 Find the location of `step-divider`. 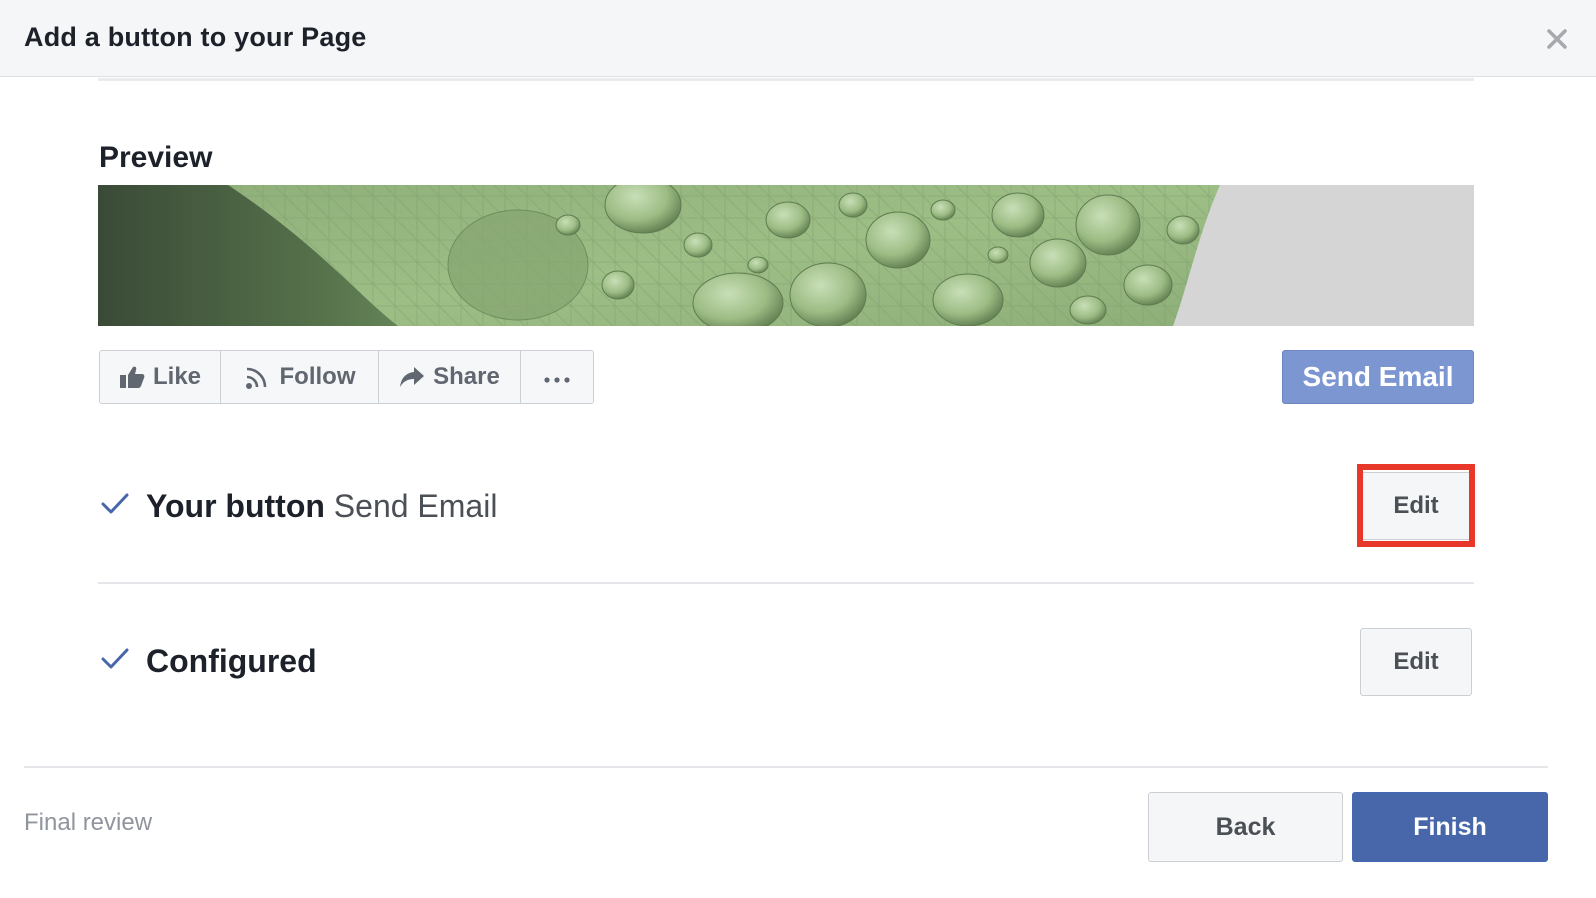

step-divider is located at coordinates (786, 583).